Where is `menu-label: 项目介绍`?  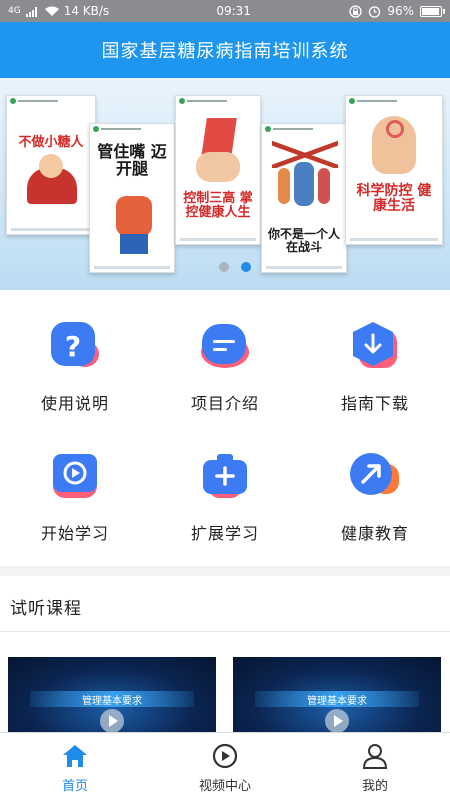 menu-label: 项目介绍 is located at coordinates (224, 403).